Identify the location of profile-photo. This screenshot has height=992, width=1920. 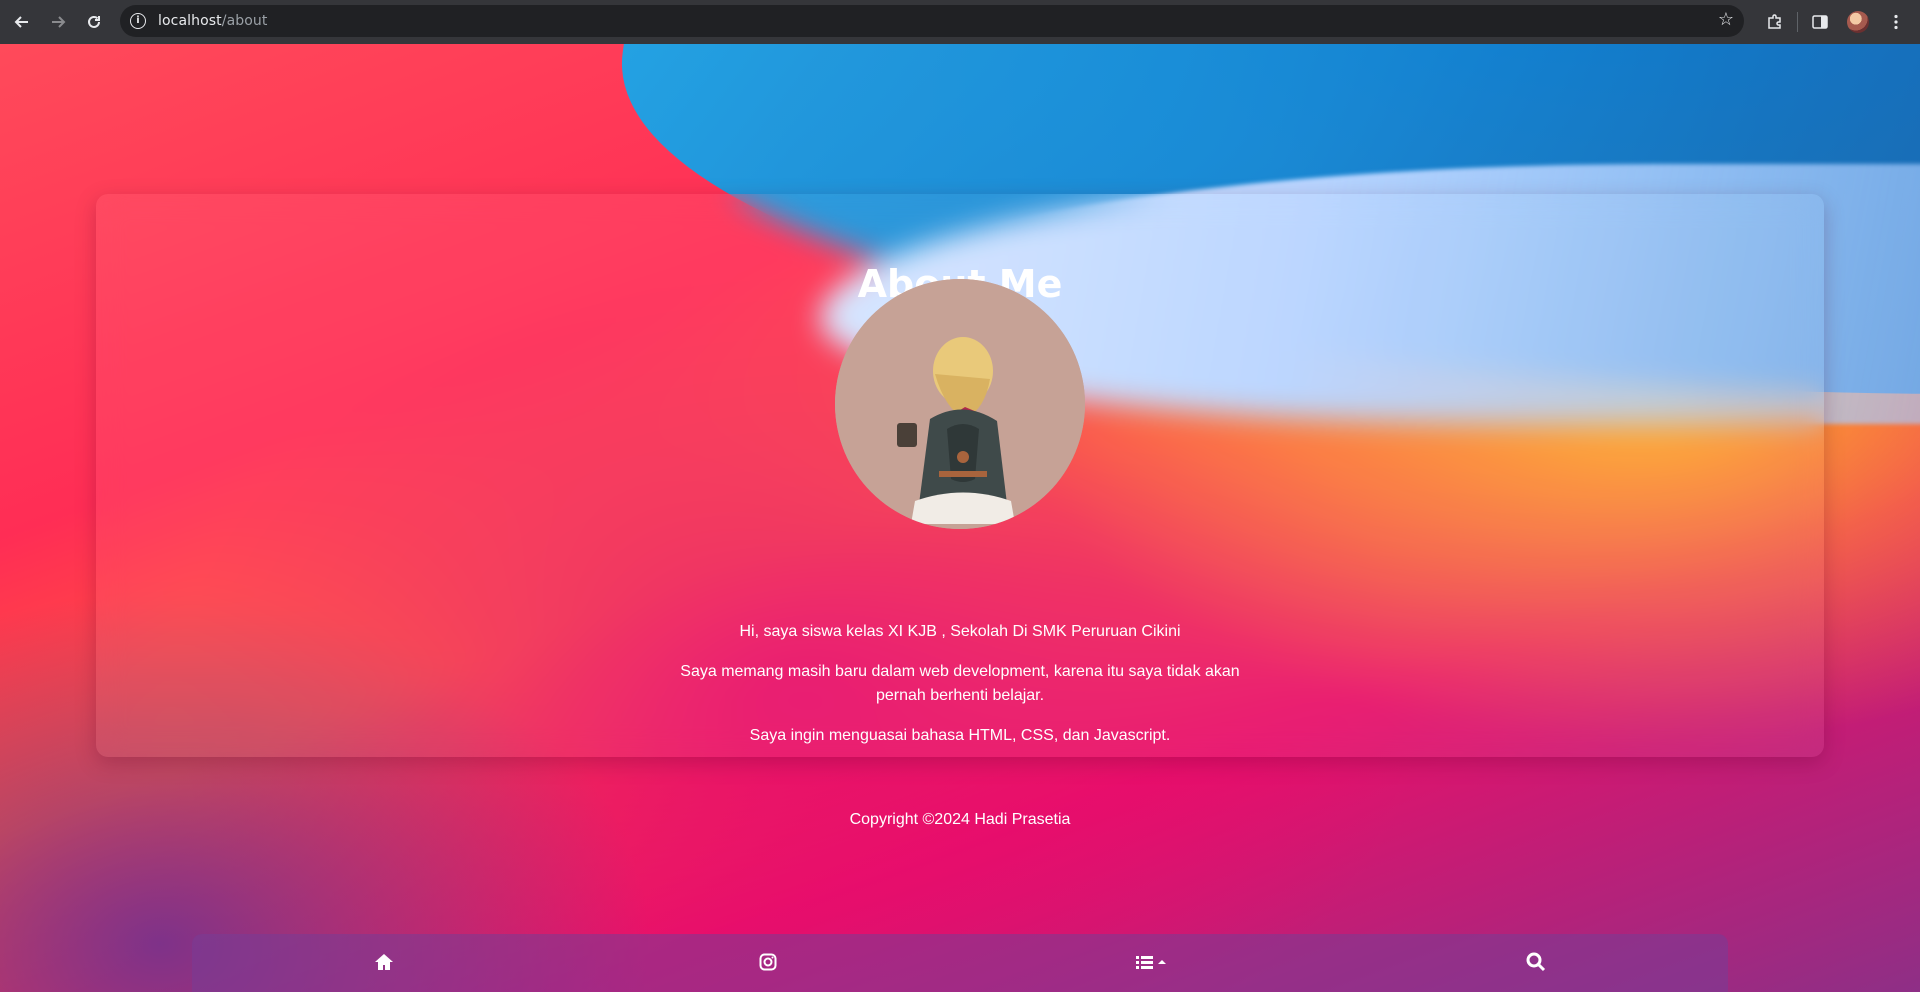
(960, 404).